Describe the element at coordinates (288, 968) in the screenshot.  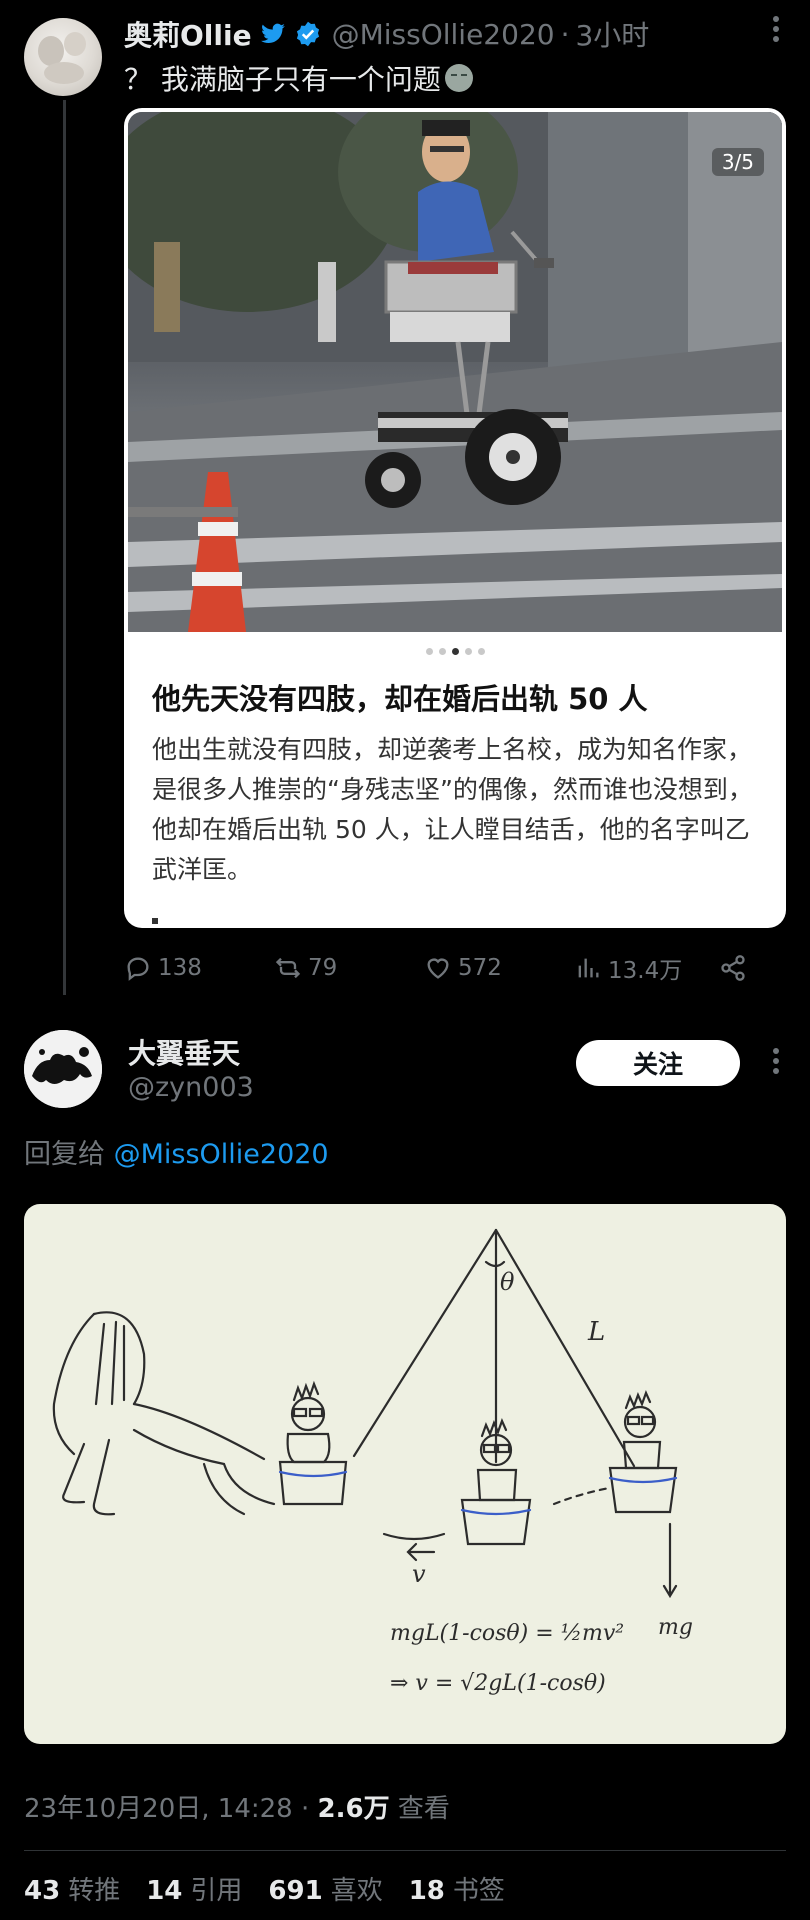
I see `retweet-icon` at that location.